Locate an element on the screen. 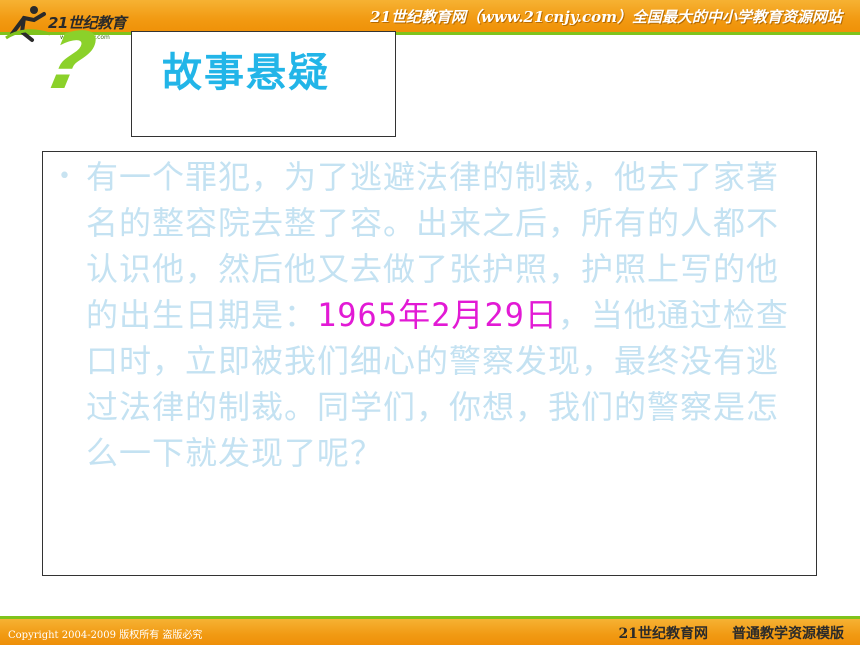  header-tagline: 21世纪教育网（www.21cnjy.com）全国最大的中小学教育资源网站 is located at coordinates (606, 17).